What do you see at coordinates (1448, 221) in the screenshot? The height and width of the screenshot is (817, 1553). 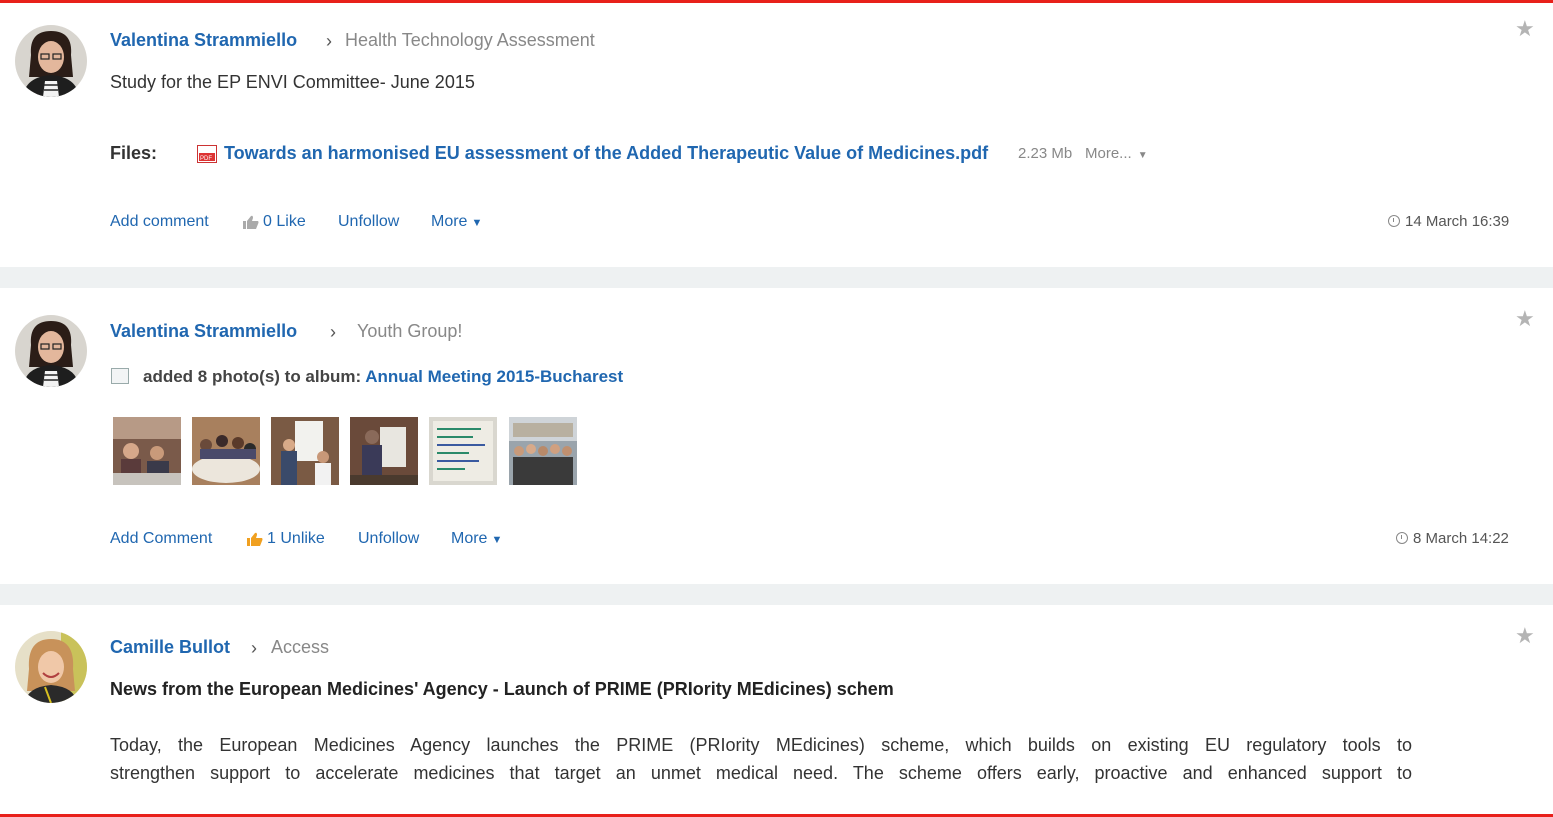 I see `post-timestamp: 14 March 16:39` at bounding box center [1448, 221].